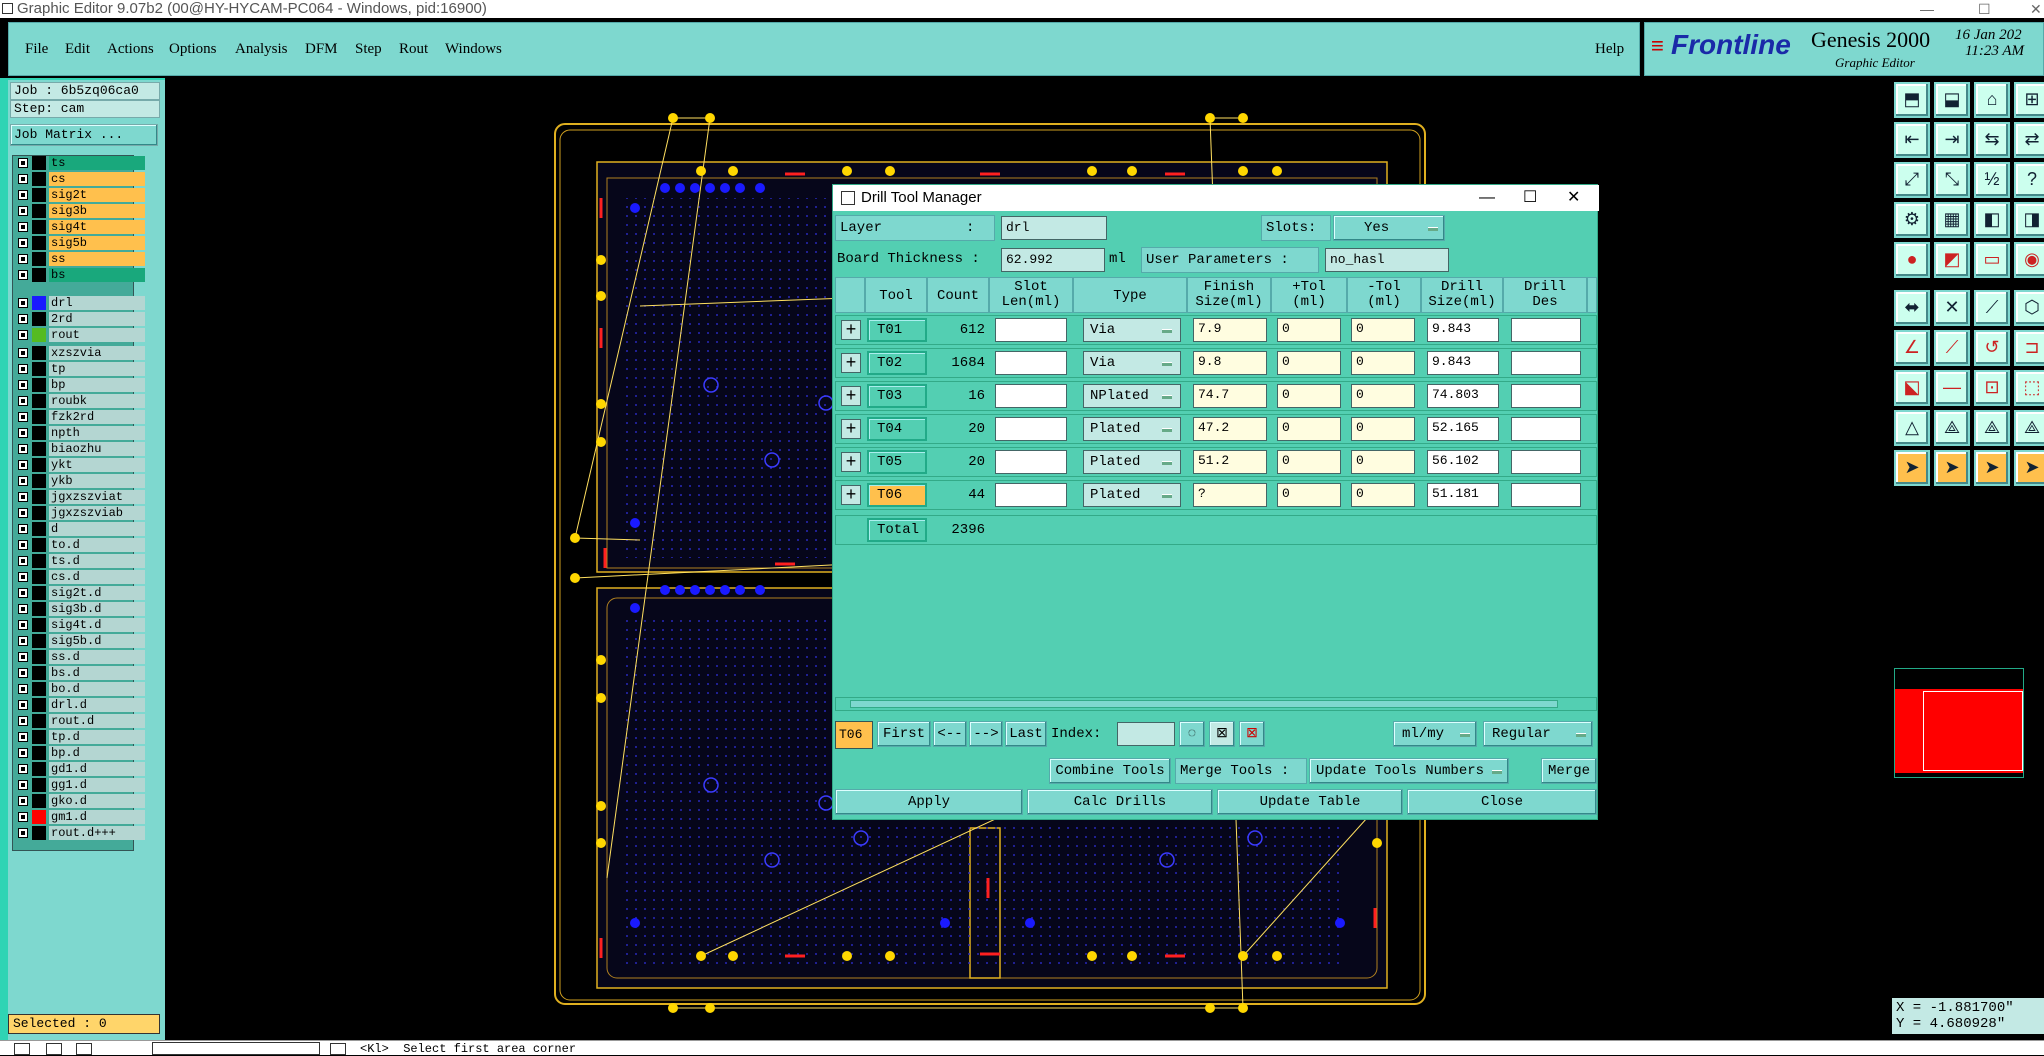  What do you see at coordinates (97, 433) in the screenshot?
I see `layer-name: npth` at bounding box center [97, 433].